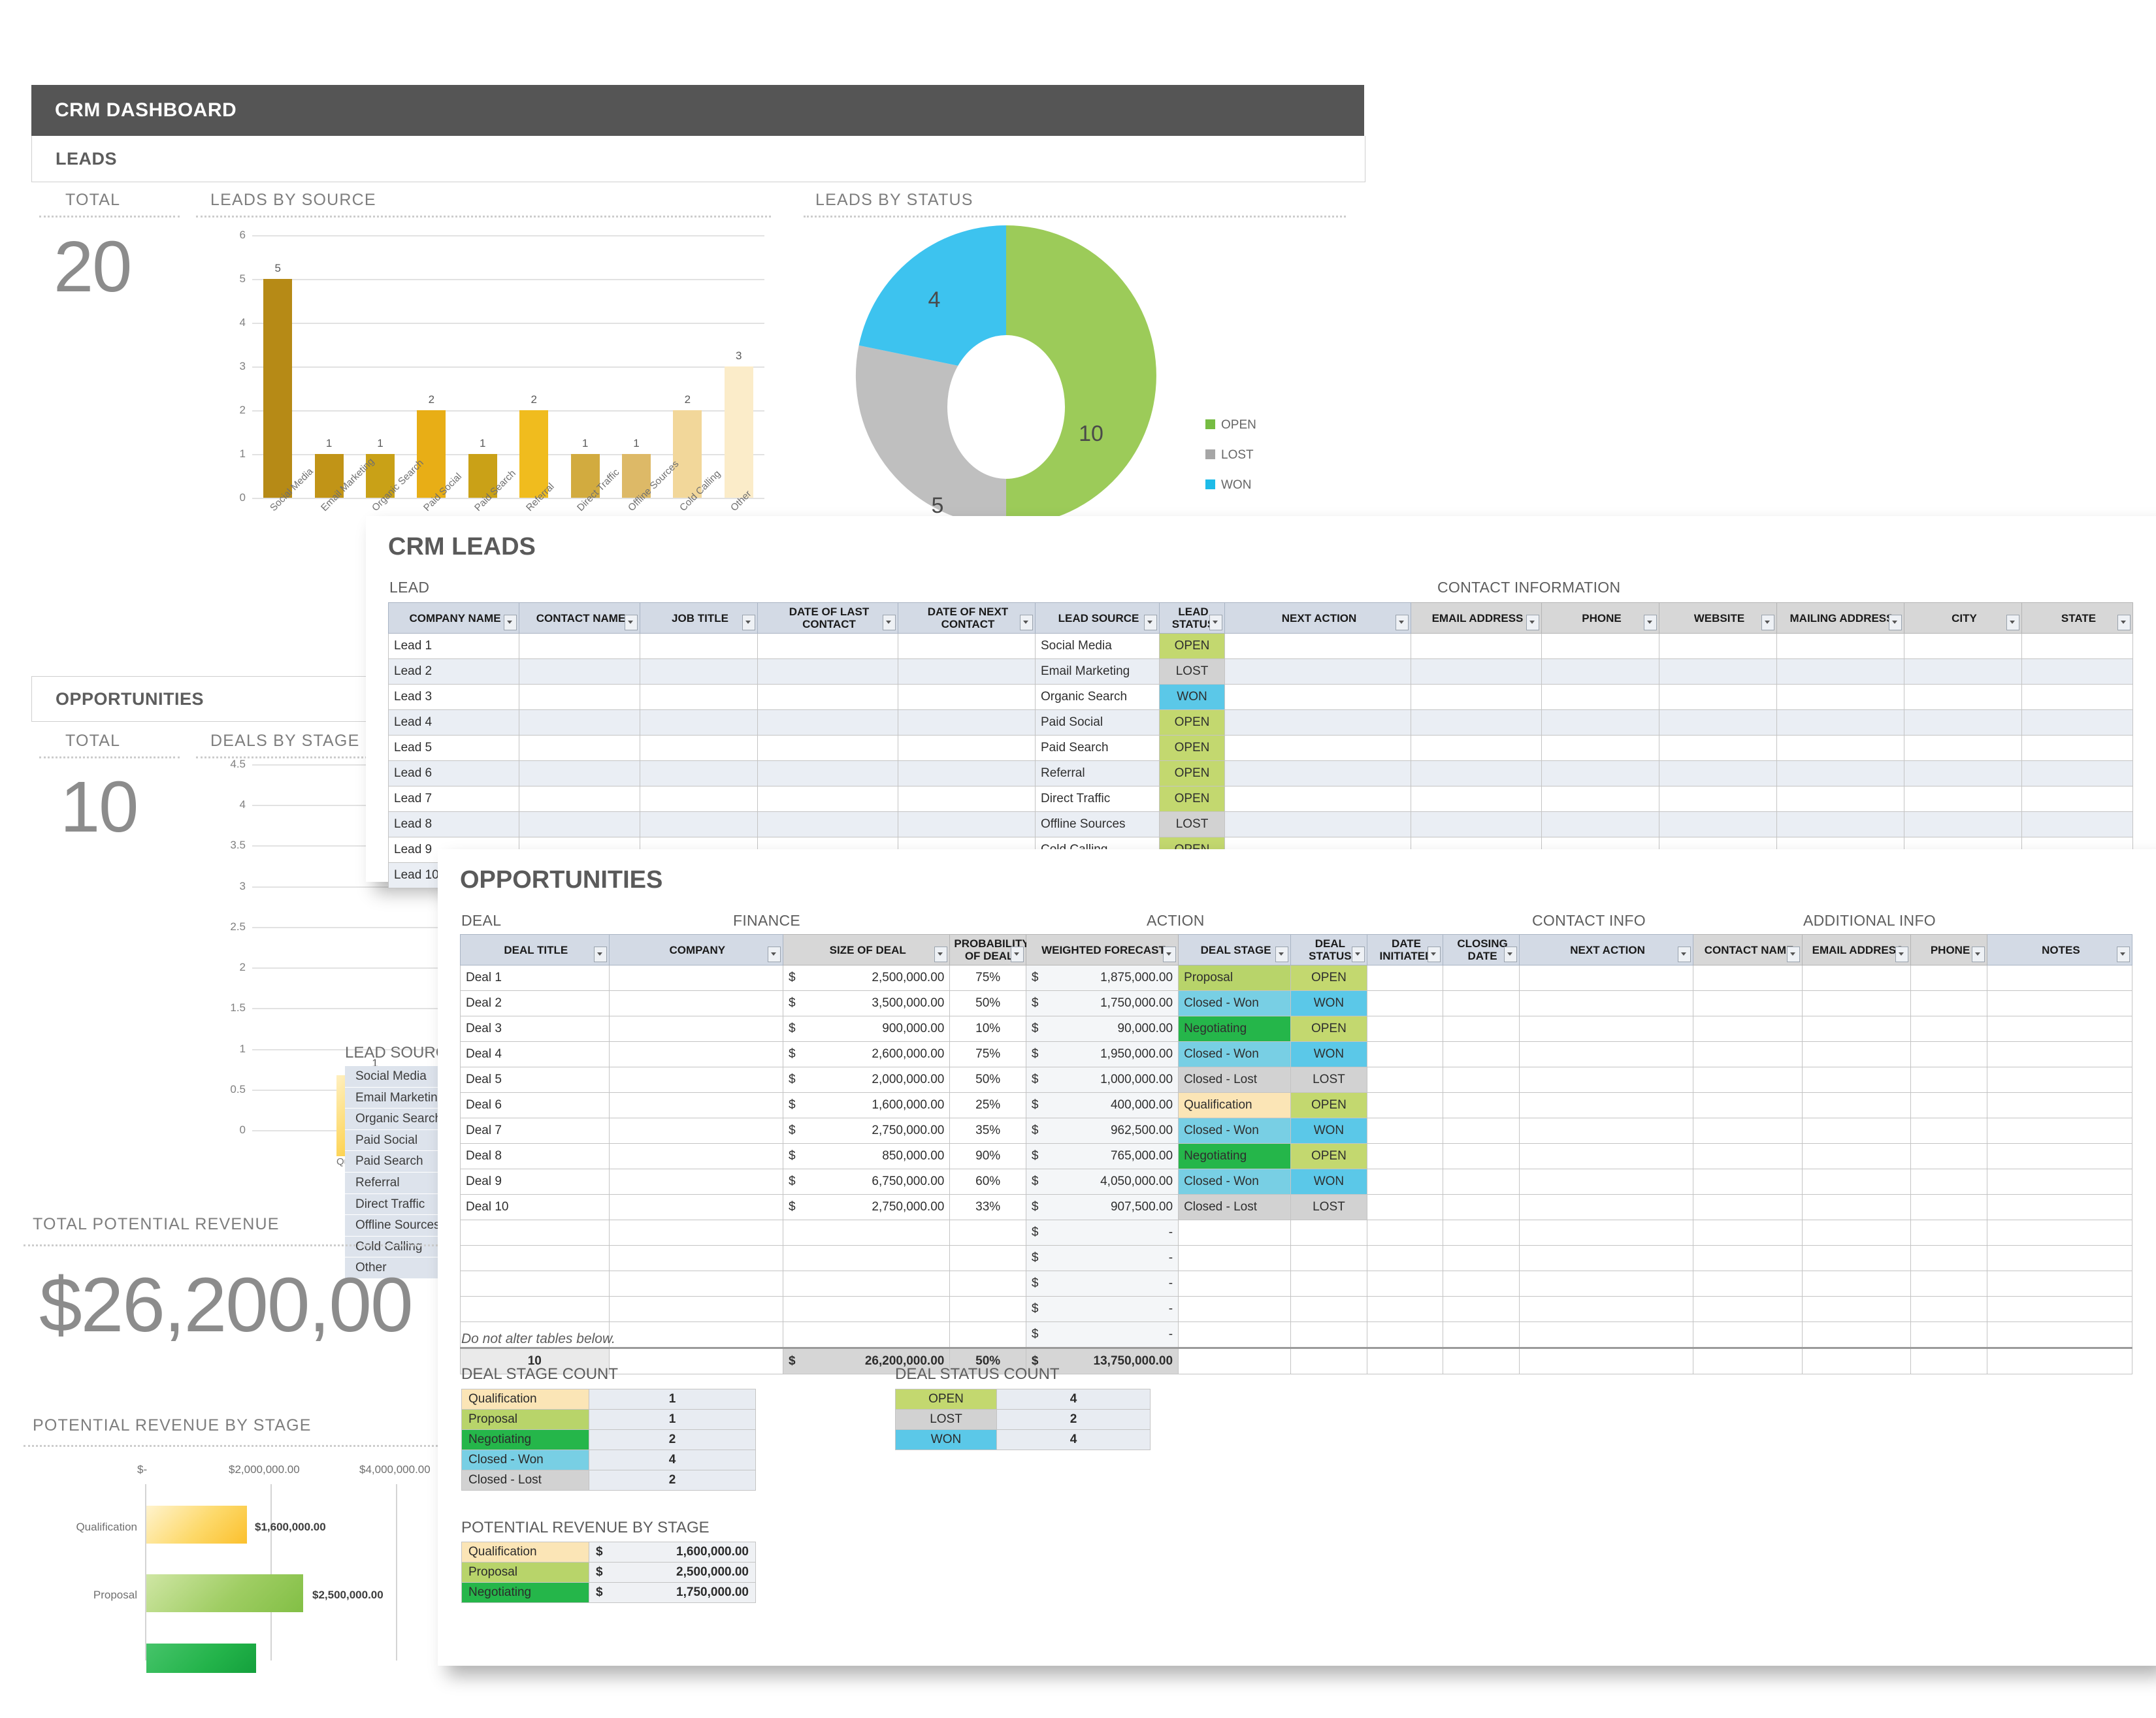 Image resolution: width=2156 pixels, height=1718 pixels. I want to click on column-header: CITY, so click(1963, 618).